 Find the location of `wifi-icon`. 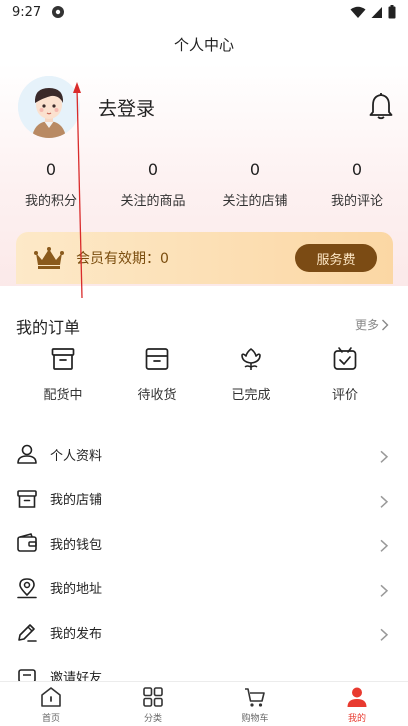

wifi-icon is located at coordinates (358, 12).